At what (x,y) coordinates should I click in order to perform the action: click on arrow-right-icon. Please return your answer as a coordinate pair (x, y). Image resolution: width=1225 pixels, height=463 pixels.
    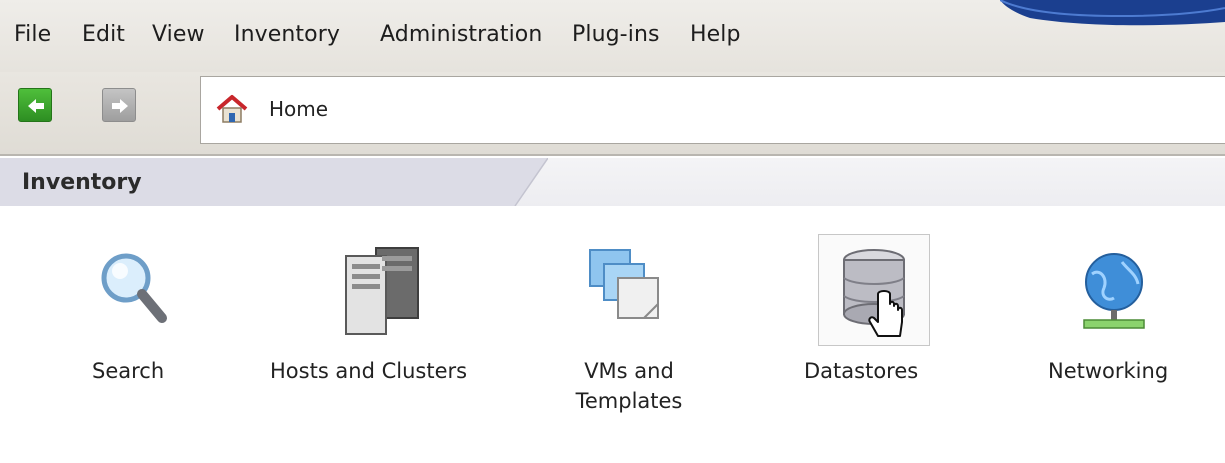
    Looking at the image, I should click on (120, 106).